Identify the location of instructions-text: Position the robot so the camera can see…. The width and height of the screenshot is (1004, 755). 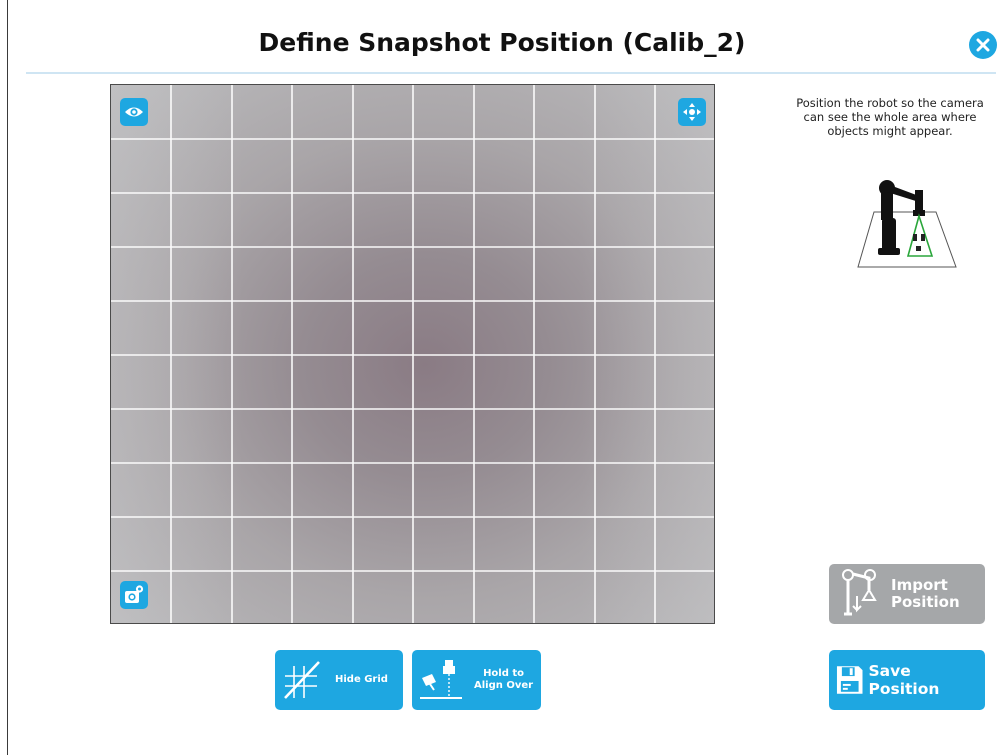
(890, 117).